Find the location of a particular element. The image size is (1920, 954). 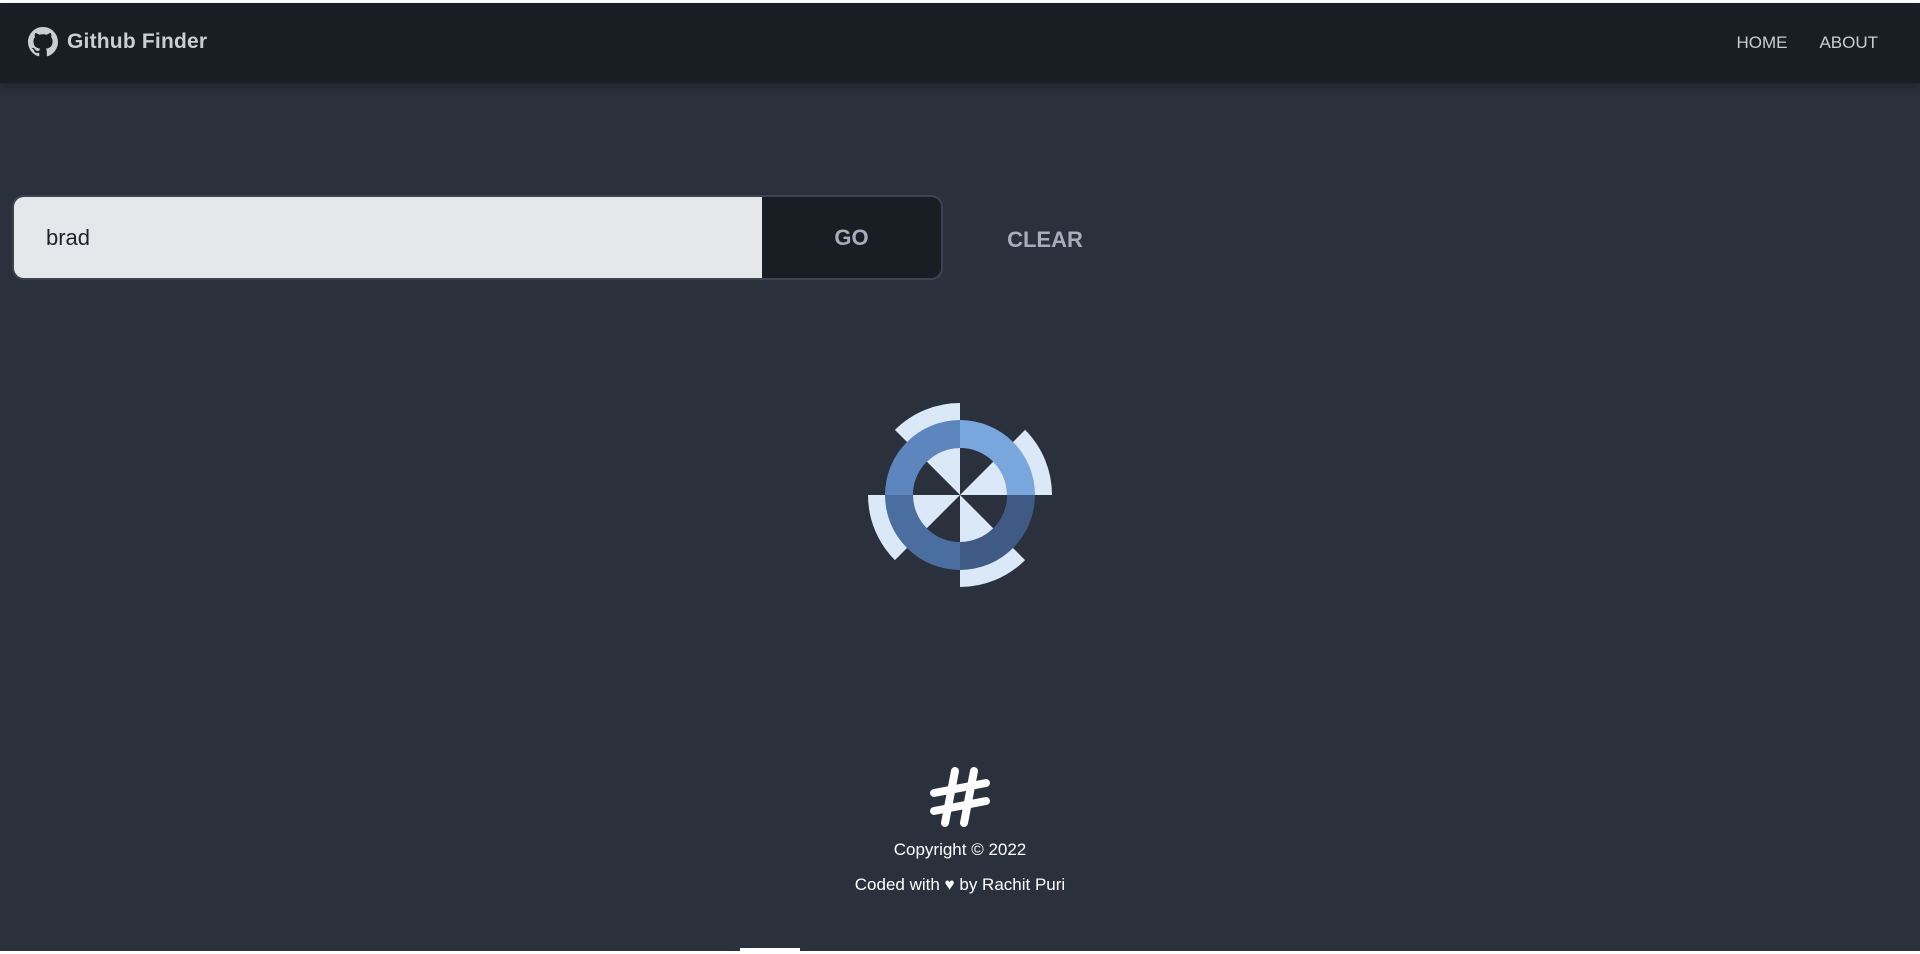

brand-title: Github Finder is located at coordinates (137, 41).